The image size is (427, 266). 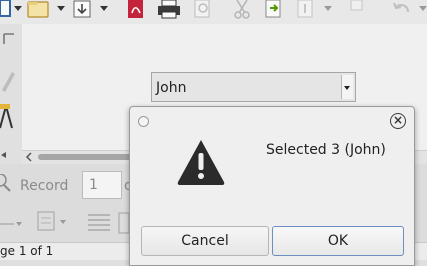 What do you see at coordinates (8, 82) in the screenshot?
I see `pencil-icon` at bounding box center [8, 82].